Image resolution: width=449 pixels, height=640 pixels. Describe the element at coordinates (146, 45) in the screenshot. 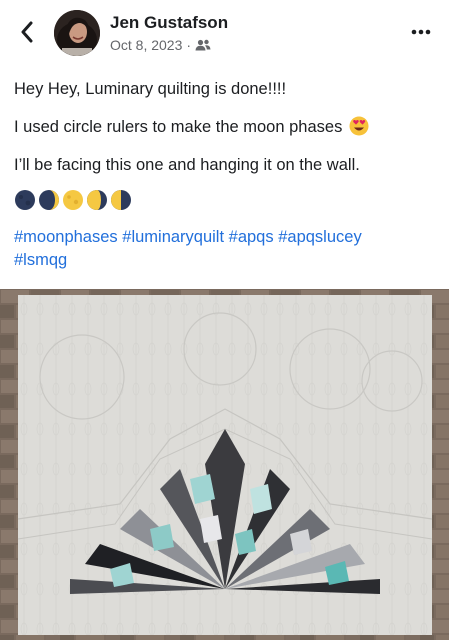

I see `post-date: Oct 8, 2023` at that location.